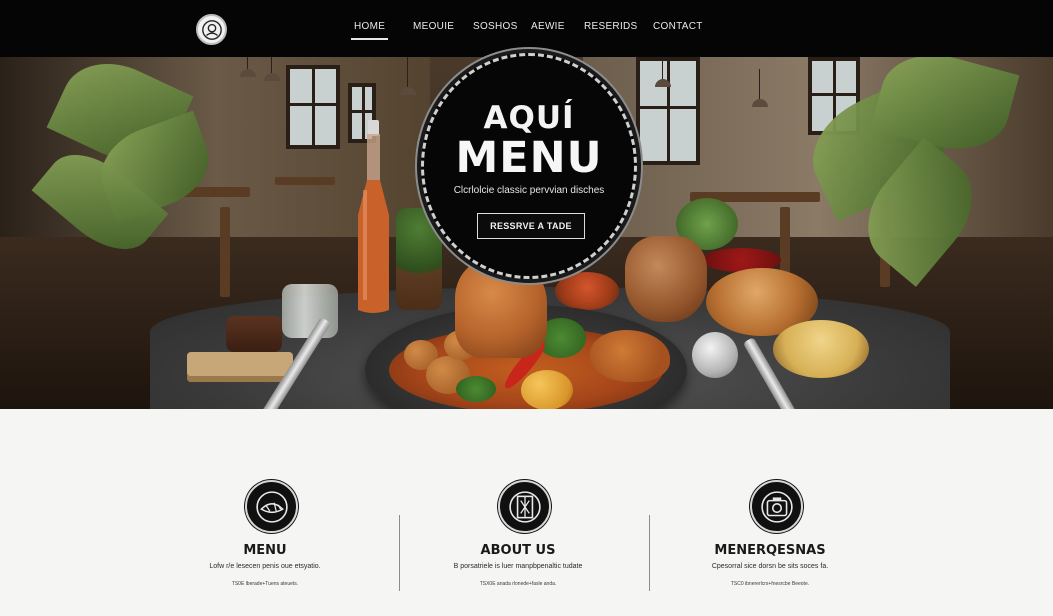 The image size is (1053, 616). What do you see at coordinates (776, 506) in the screenshot?
I see `camera-emblem-icon` at bounding box center [776, 506].